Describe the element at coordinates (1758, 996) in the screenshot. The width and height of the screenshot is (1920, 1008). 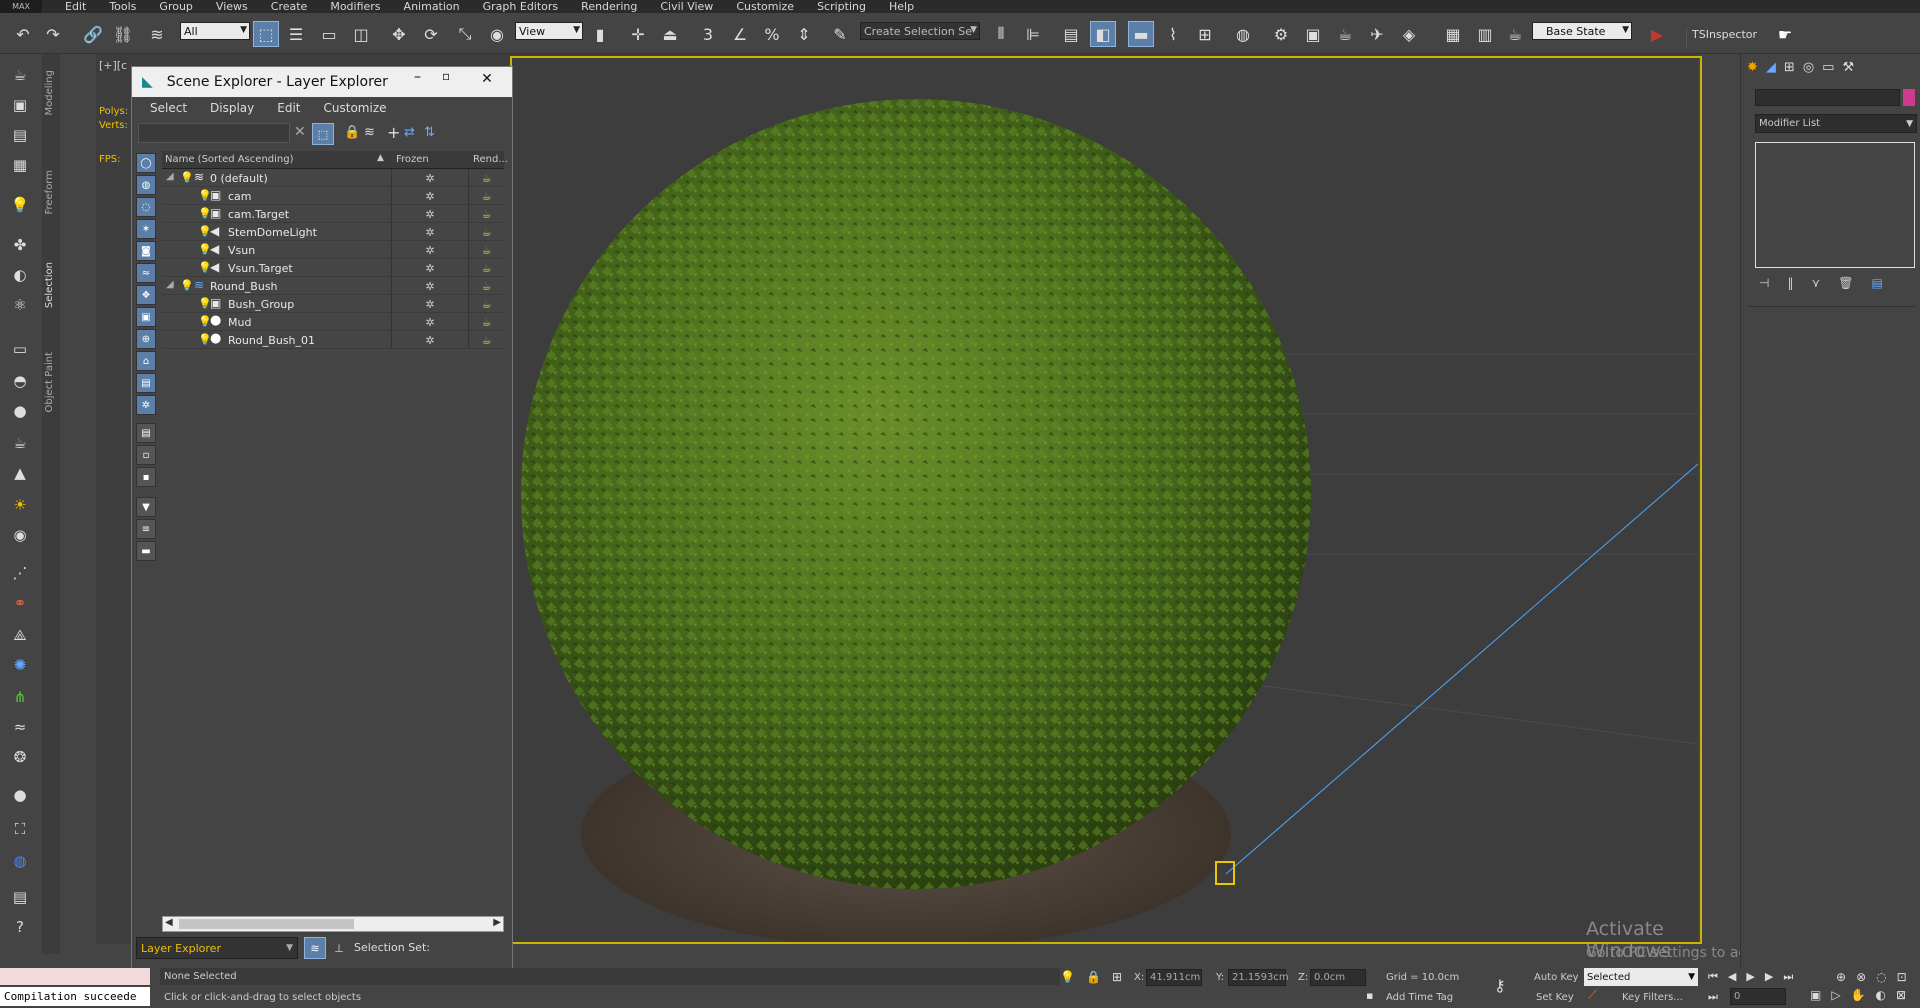
I see `current-frame-field: 0` at that location.